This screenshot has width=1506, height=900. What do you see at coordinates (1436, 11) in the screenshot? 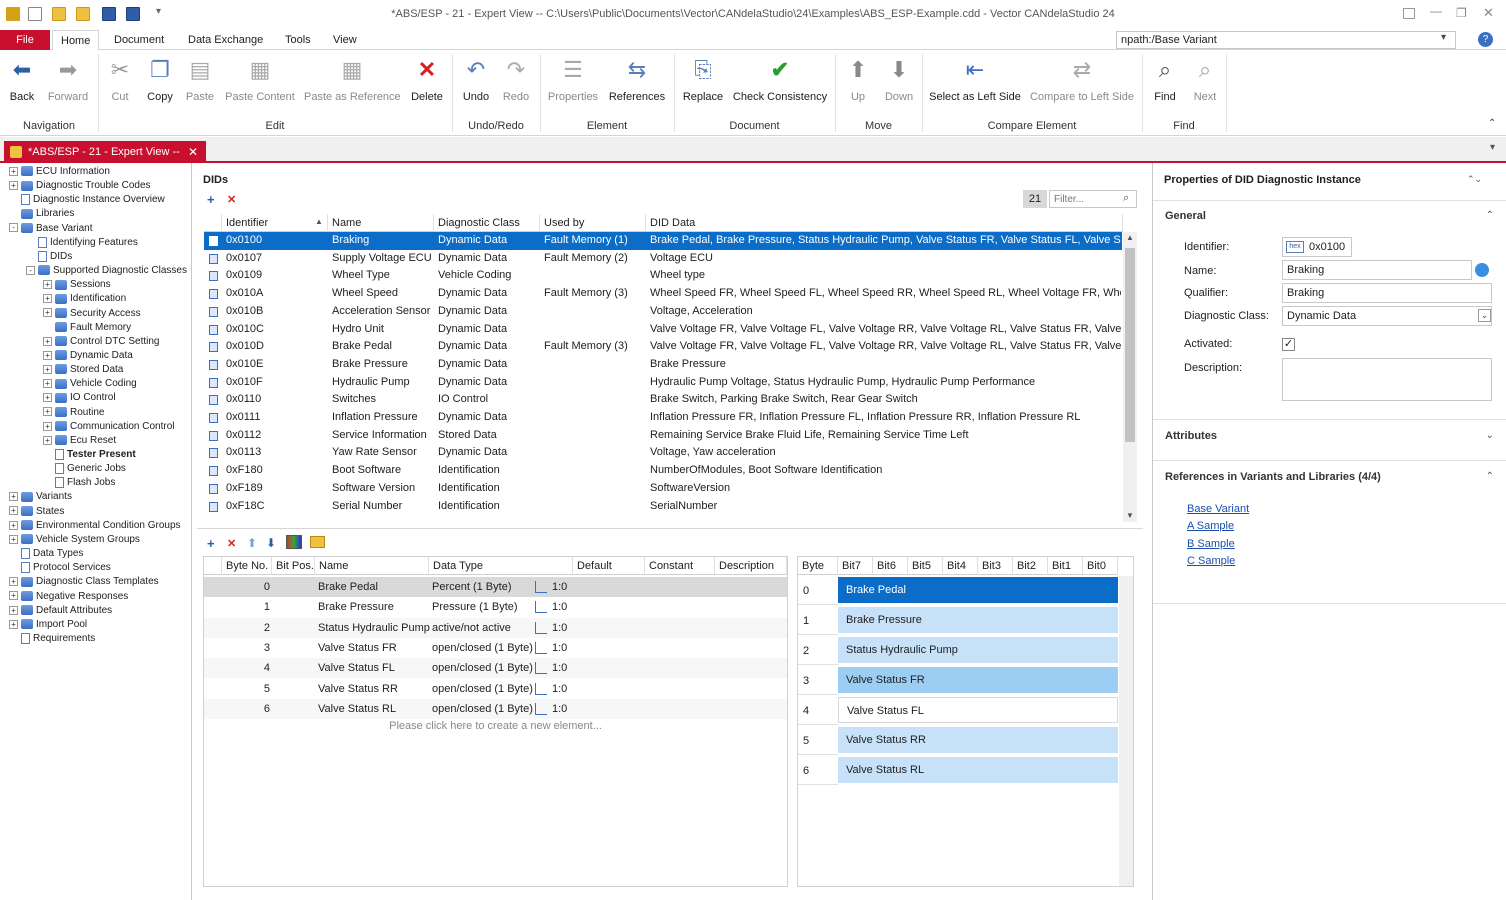
I see `minimize-icon: —` at bounding box center [1436, 11].